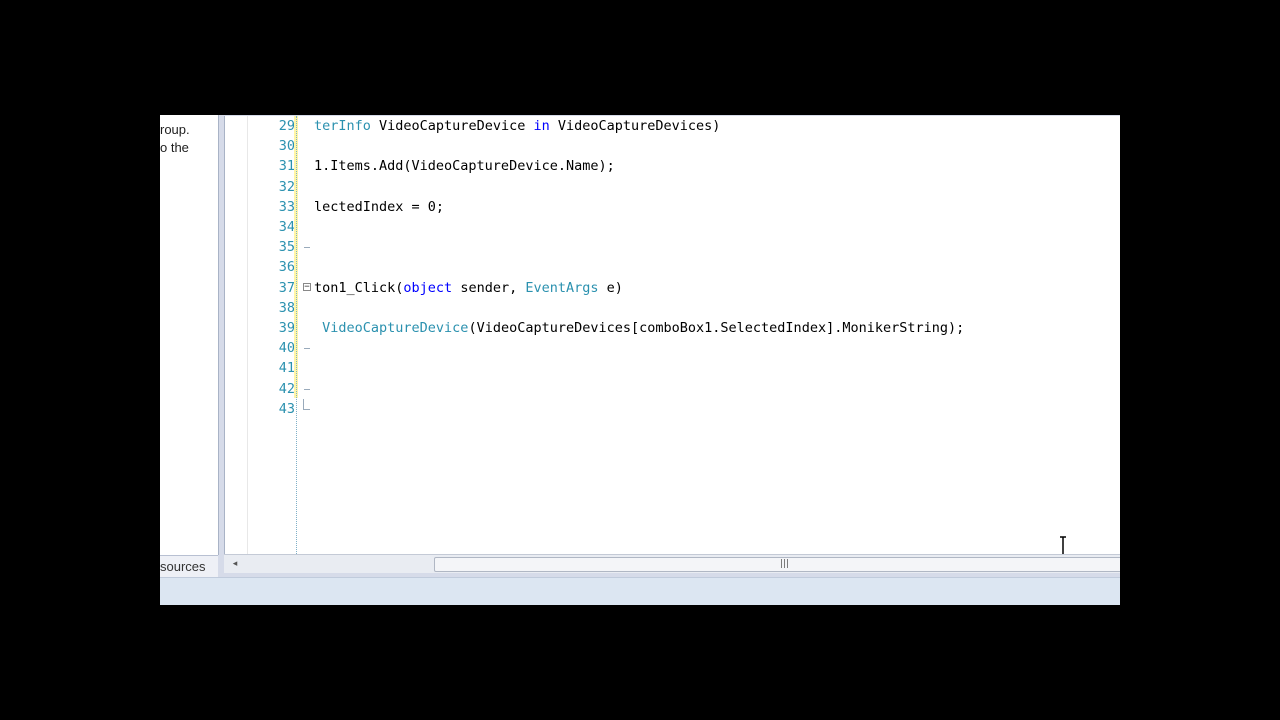 The width and height of the screenshot is (1280, 720). I want to click on panel-description-text: roup. o the, so click(175, 139).